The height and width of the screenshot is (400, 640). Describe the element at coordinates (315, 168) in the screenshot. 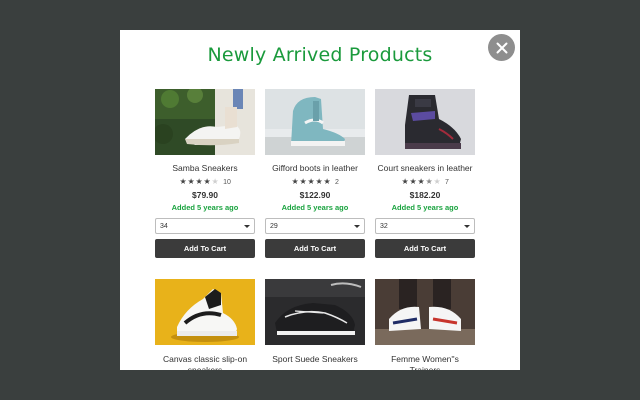

I see `product-name: Gifford boots in leather` at that location.